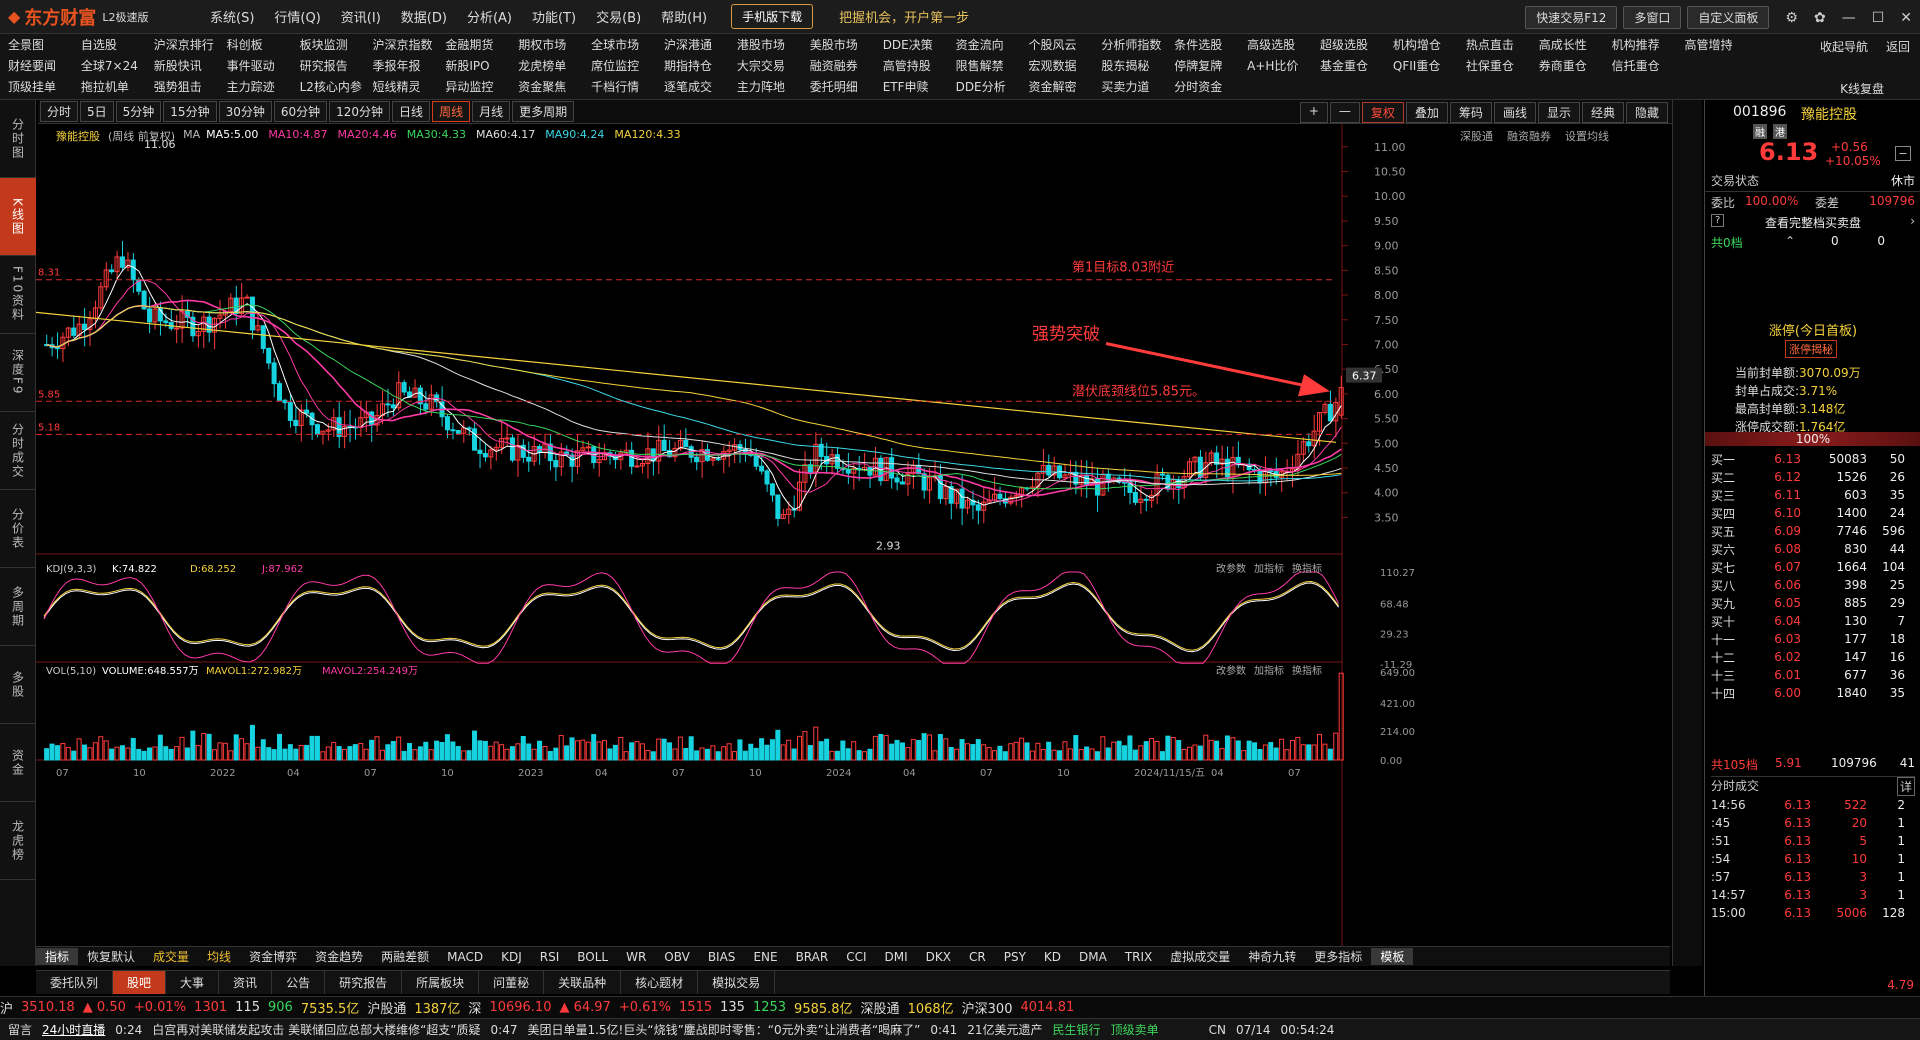  I want to click on nav-row1-7: 期权市场, so click(554, 46).